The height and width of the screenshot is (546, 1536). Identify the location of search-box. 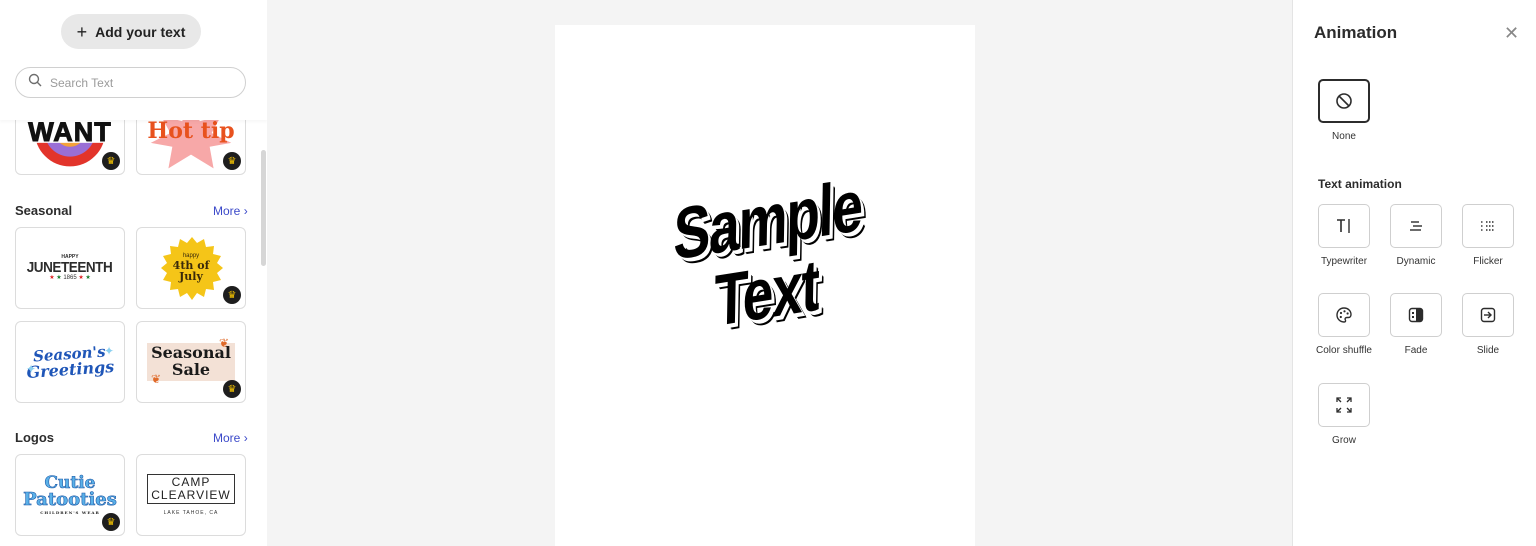
(130, 82).